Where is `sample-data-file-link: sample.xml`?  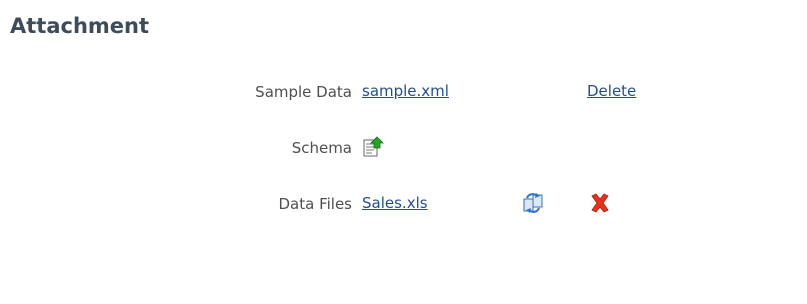
sample-data-file-link: sample.xml is located at coordinates (405, 91).